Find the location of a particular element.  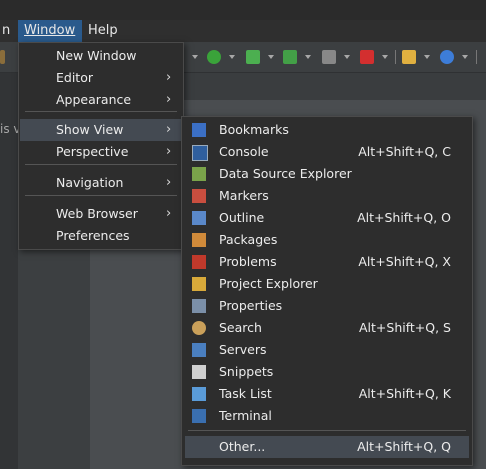

debug-server-icon is located at coordinates (290, 57).